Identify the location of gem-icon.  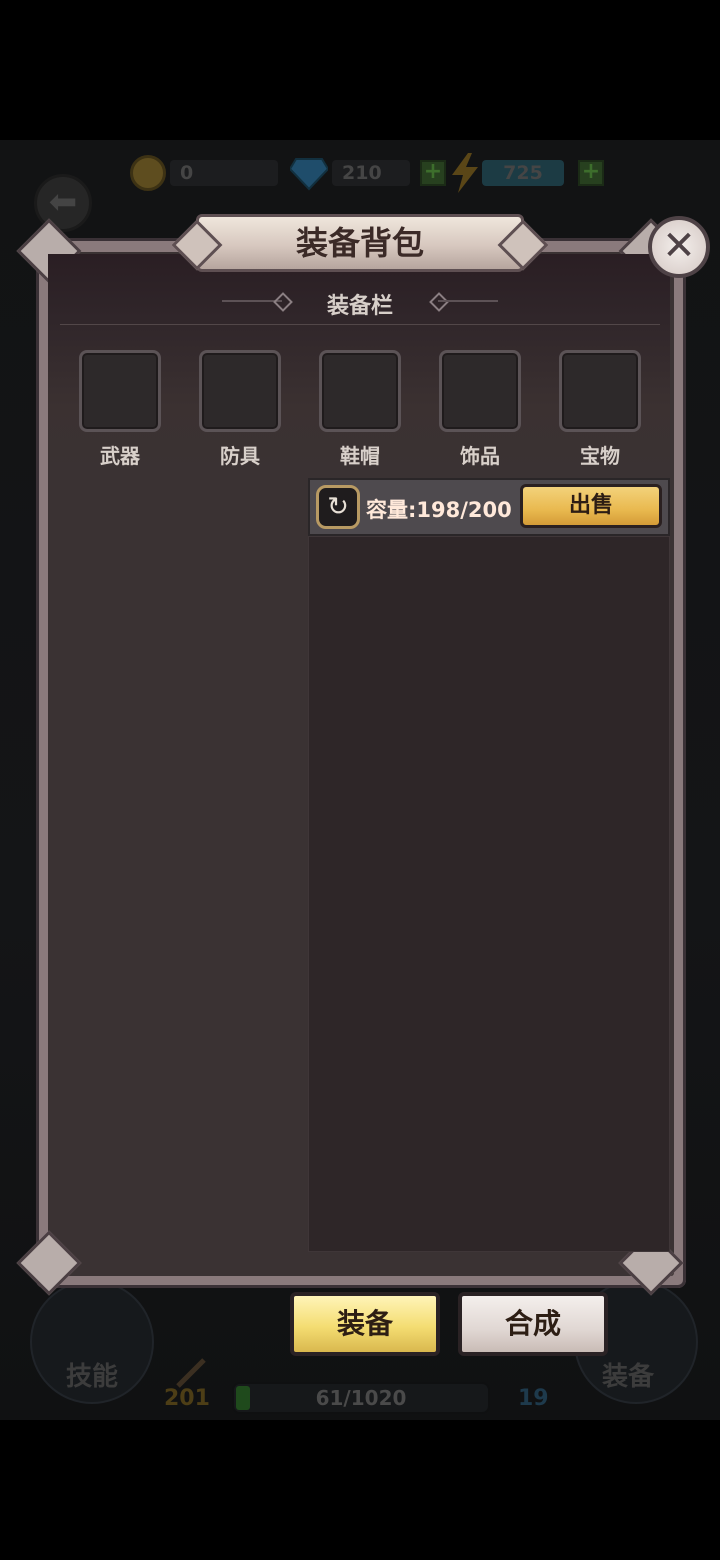
(309, 174).